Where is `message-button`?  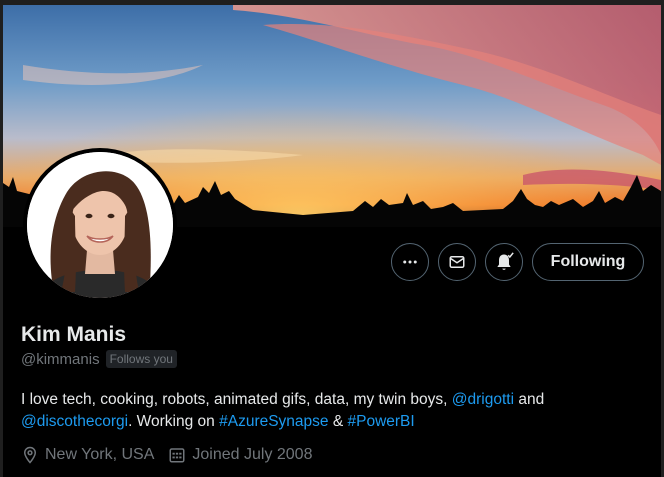 message-button is located at coordinates (457, 262).